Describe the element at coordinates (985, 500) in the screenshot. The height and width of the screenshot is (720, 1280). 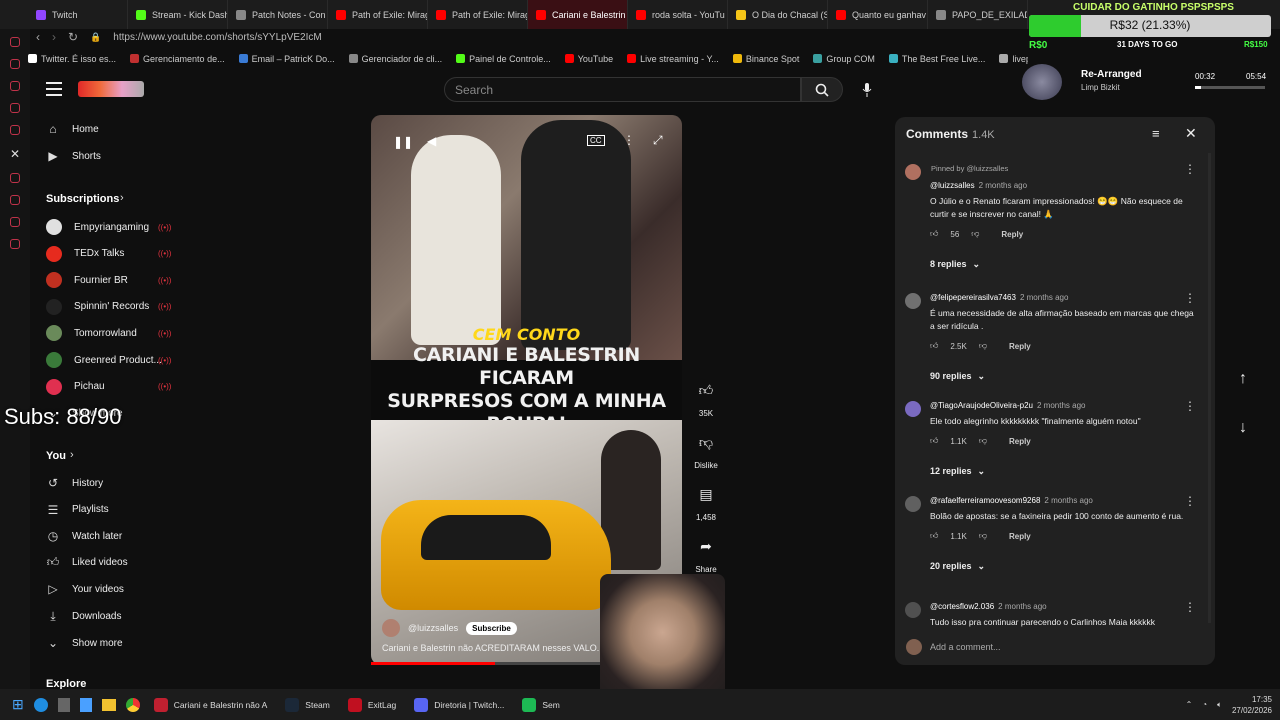
I see `comment-author: @rafaelferreiramoovesom9268` at that location.